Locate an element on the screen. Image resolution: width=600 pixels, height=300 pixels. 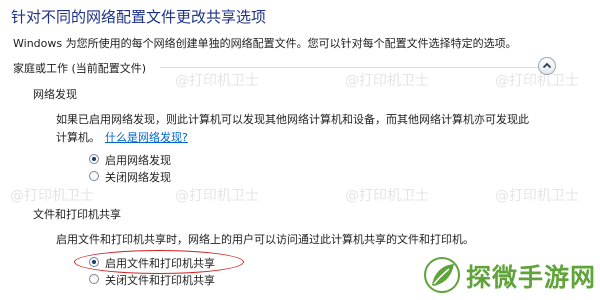
chevron-up-icon is located at coordinates (547, 65).